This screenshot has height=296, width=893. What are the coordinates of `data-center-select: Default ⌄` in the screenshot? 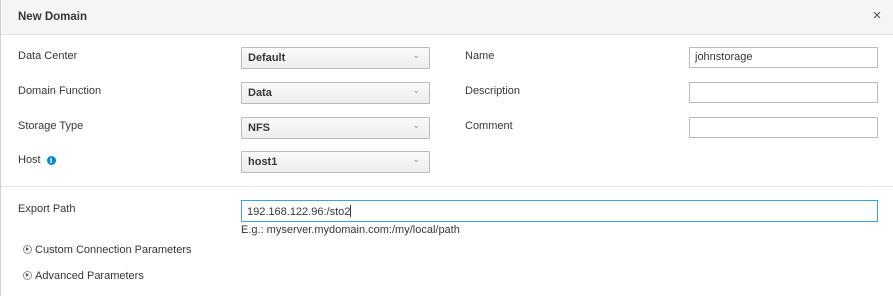 It's located at (335, 58).